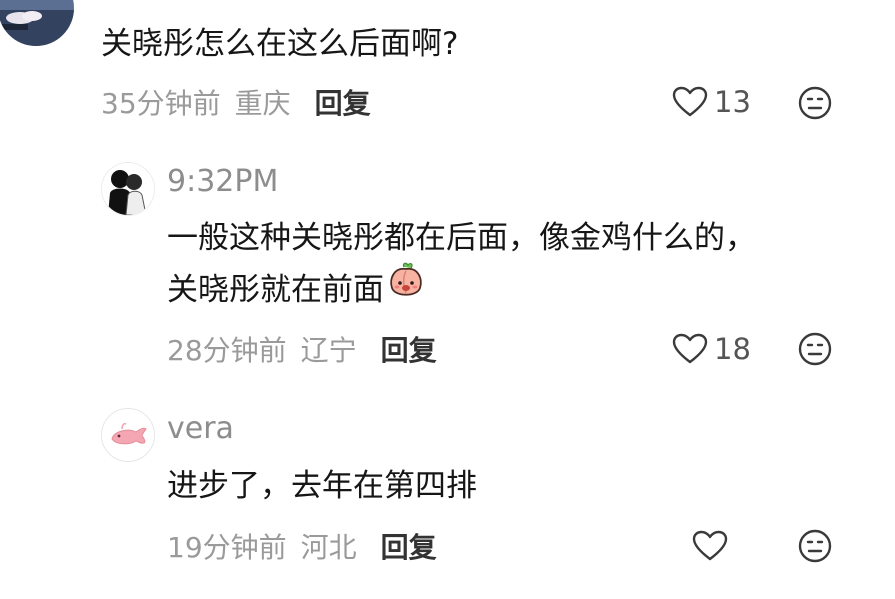  I want to click on comment-text: 一般这种关晓彤都在后面，像金鸡什么的， 关晓彤就在前面, so click(461, 264).